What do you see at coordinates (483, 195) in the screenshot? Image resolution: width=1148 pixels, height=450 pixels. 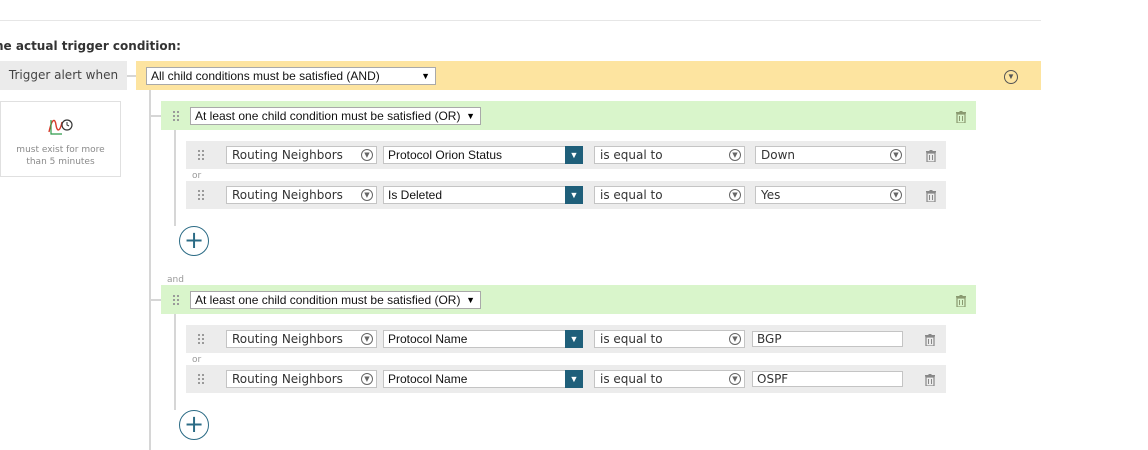 I see `field-picker: Is Deleted ▼` at bounding box center [483, 195].